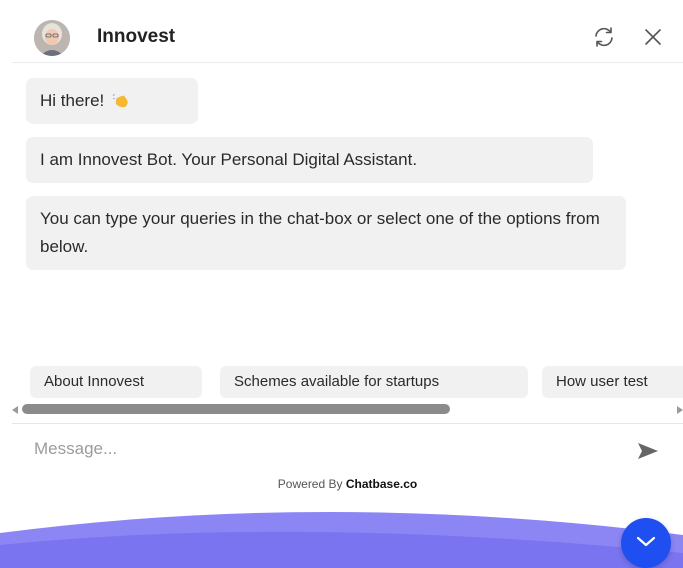 This screenshot has height=568, width=683. What do you see at coordinates (381, 484) in the screenshot?
I see `powered-by-brand: Chatbase.co` at bounding box center [381, 484].